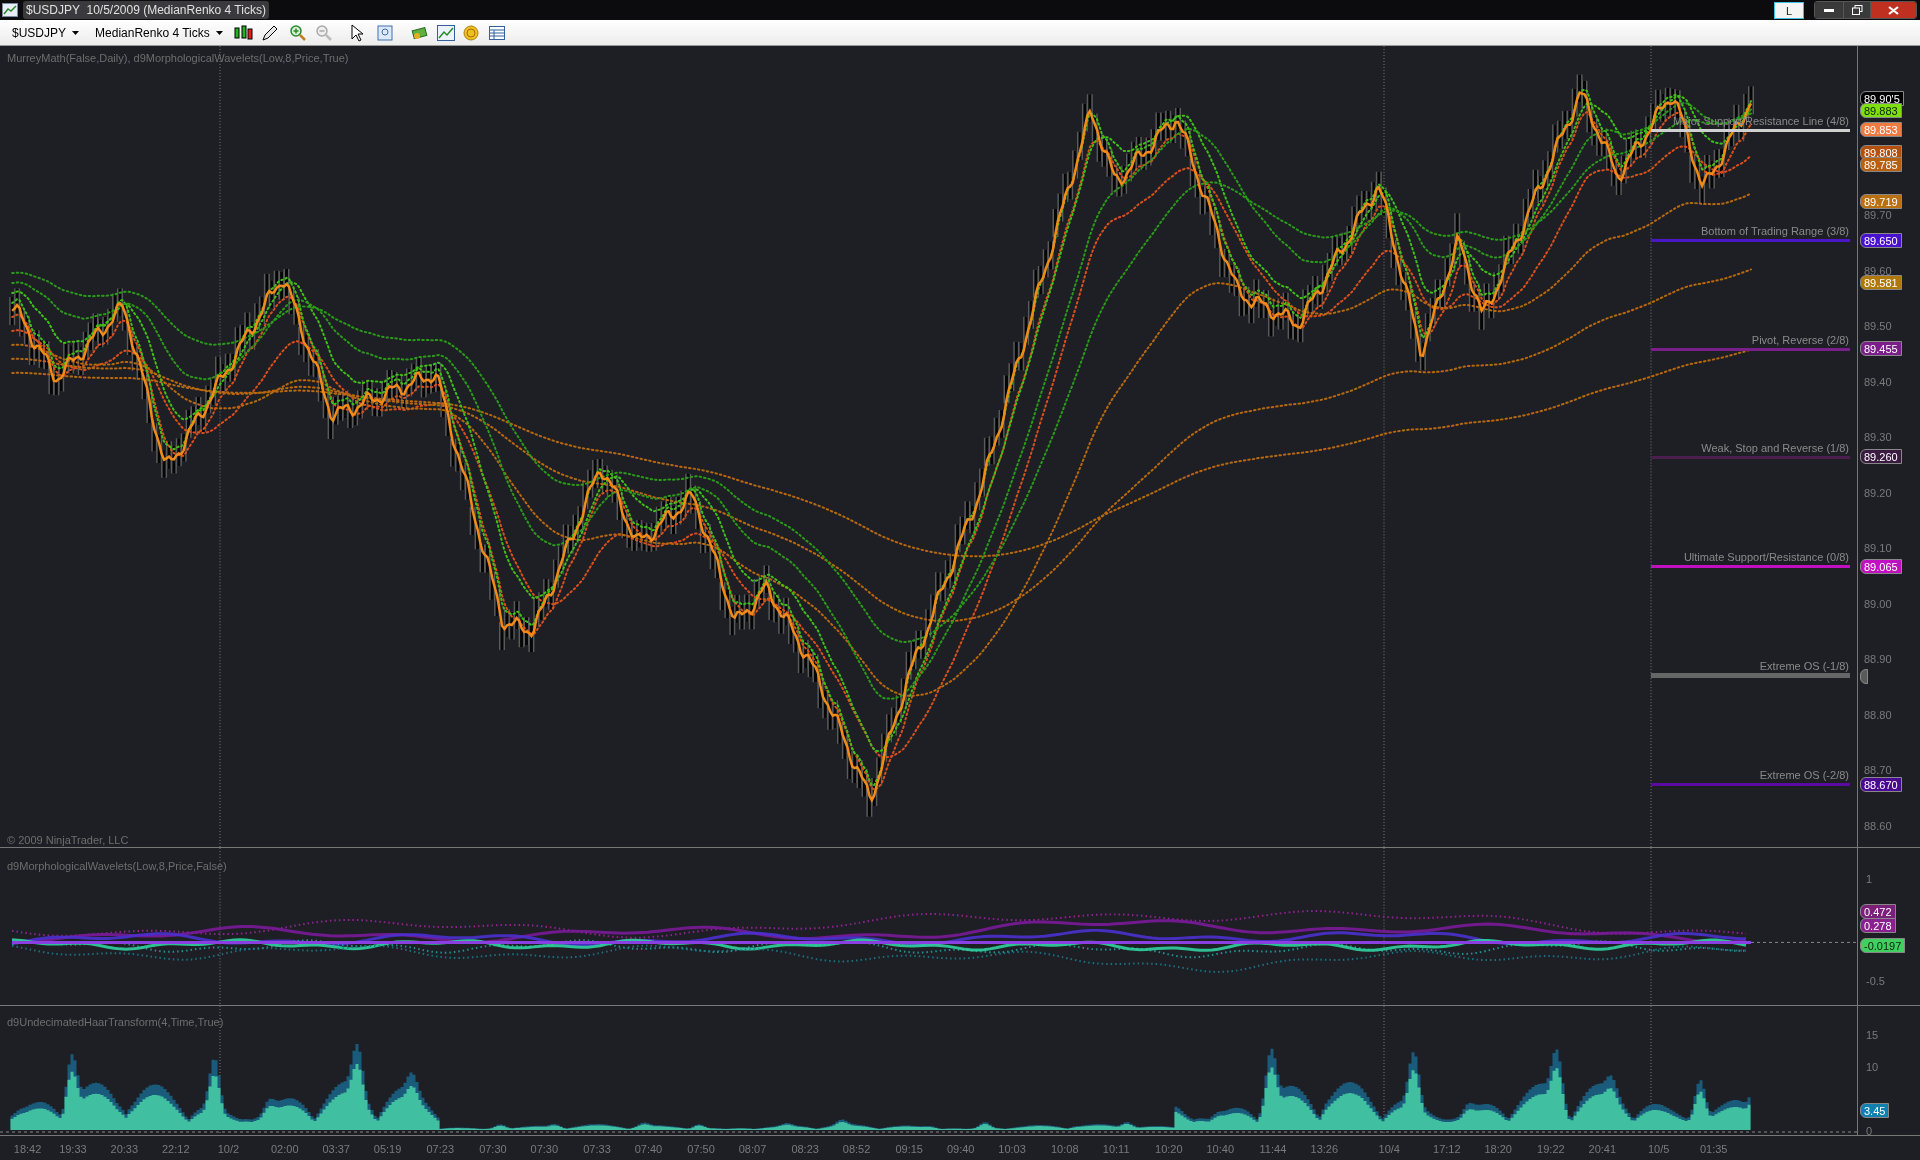  I want to click on time-axis-label: 08:23, so click(805, 1149).